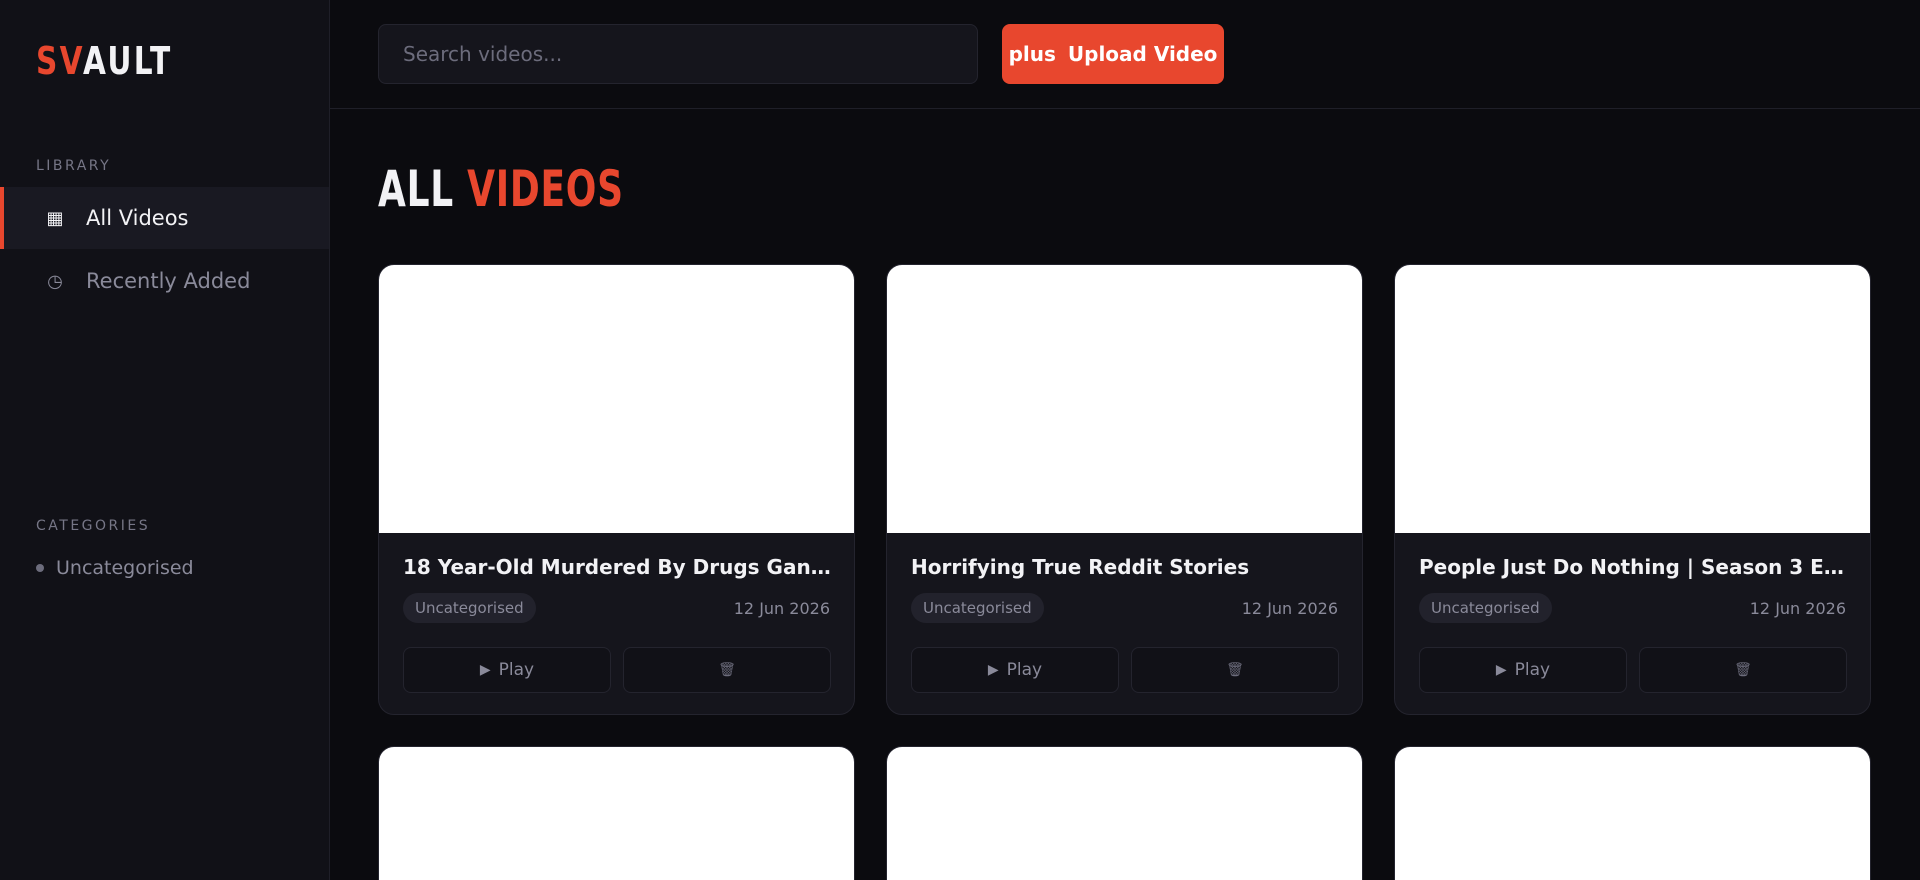 This screenshot has height=880, width=1920. What do you see at coordinates (168, 281) in the screenshot?
I see `sidebar-item-label: Recently Added` at bounding box center [168, 281].